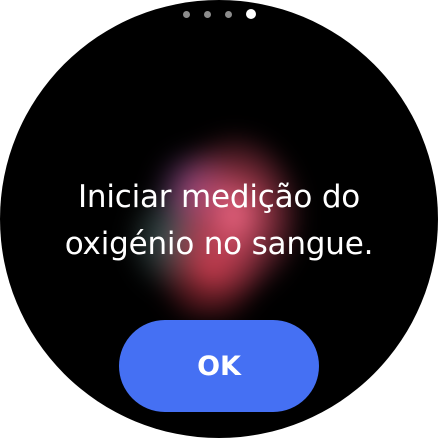 Image resolution: width=438 pixels, height=438 pixels. I want to click on page-dot-4-active, so click(250, 14).